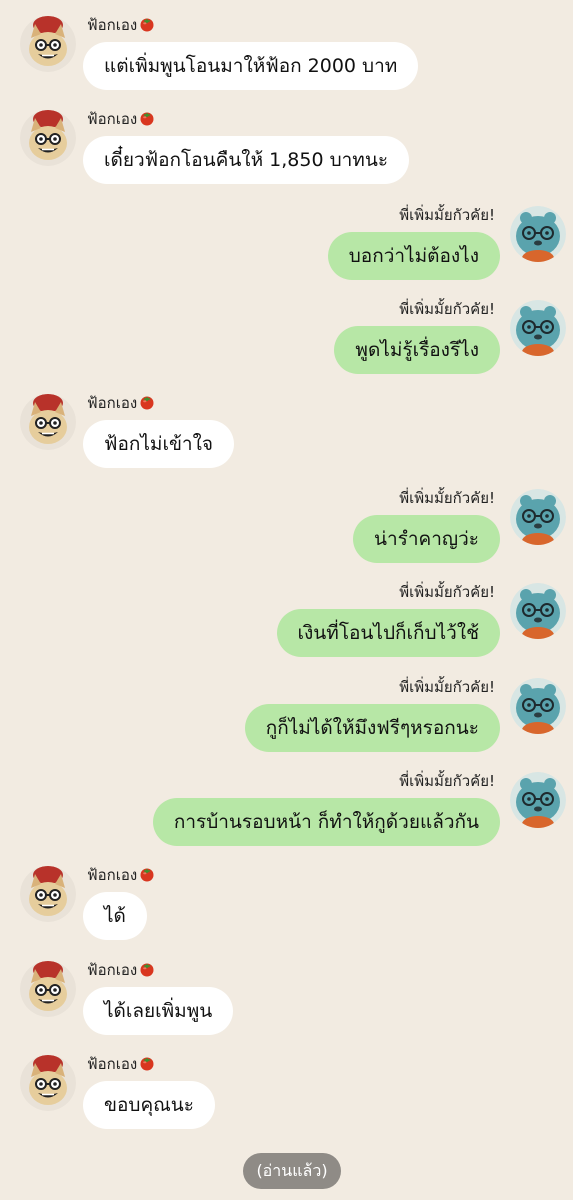  Describe the element at coordinates (326, 822) in the screenshot. I see `message-bubble: การบ้านรอบหน้า ก็ทำให้กูด้วยแล้วกัน` at that location.